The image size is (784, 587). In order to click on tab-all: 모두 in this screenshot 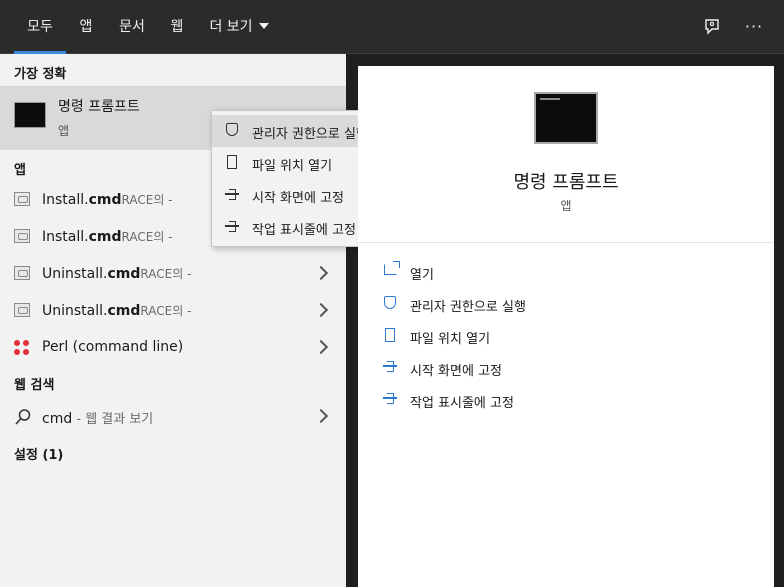, I will do `click(40, 27)`.